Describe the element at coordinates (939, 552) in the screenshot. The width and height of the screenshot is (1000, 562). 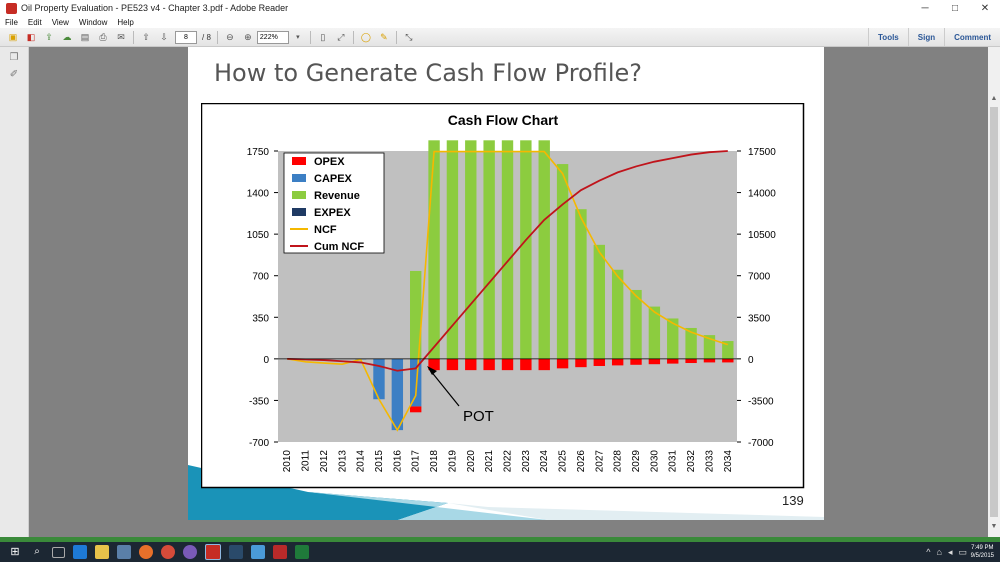
I see `network-icon: ⌂` at that location.